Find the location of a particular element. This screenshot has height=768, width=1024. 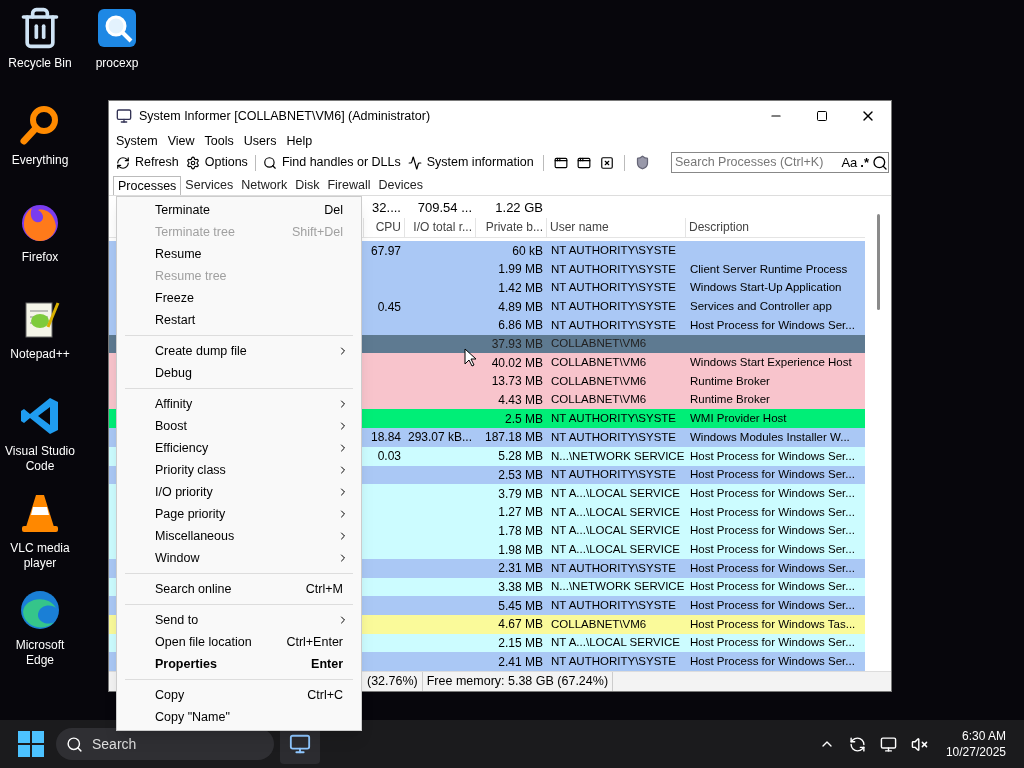

desktop-icon-label: Microsoft Edge is located at coordinates (40, 653).